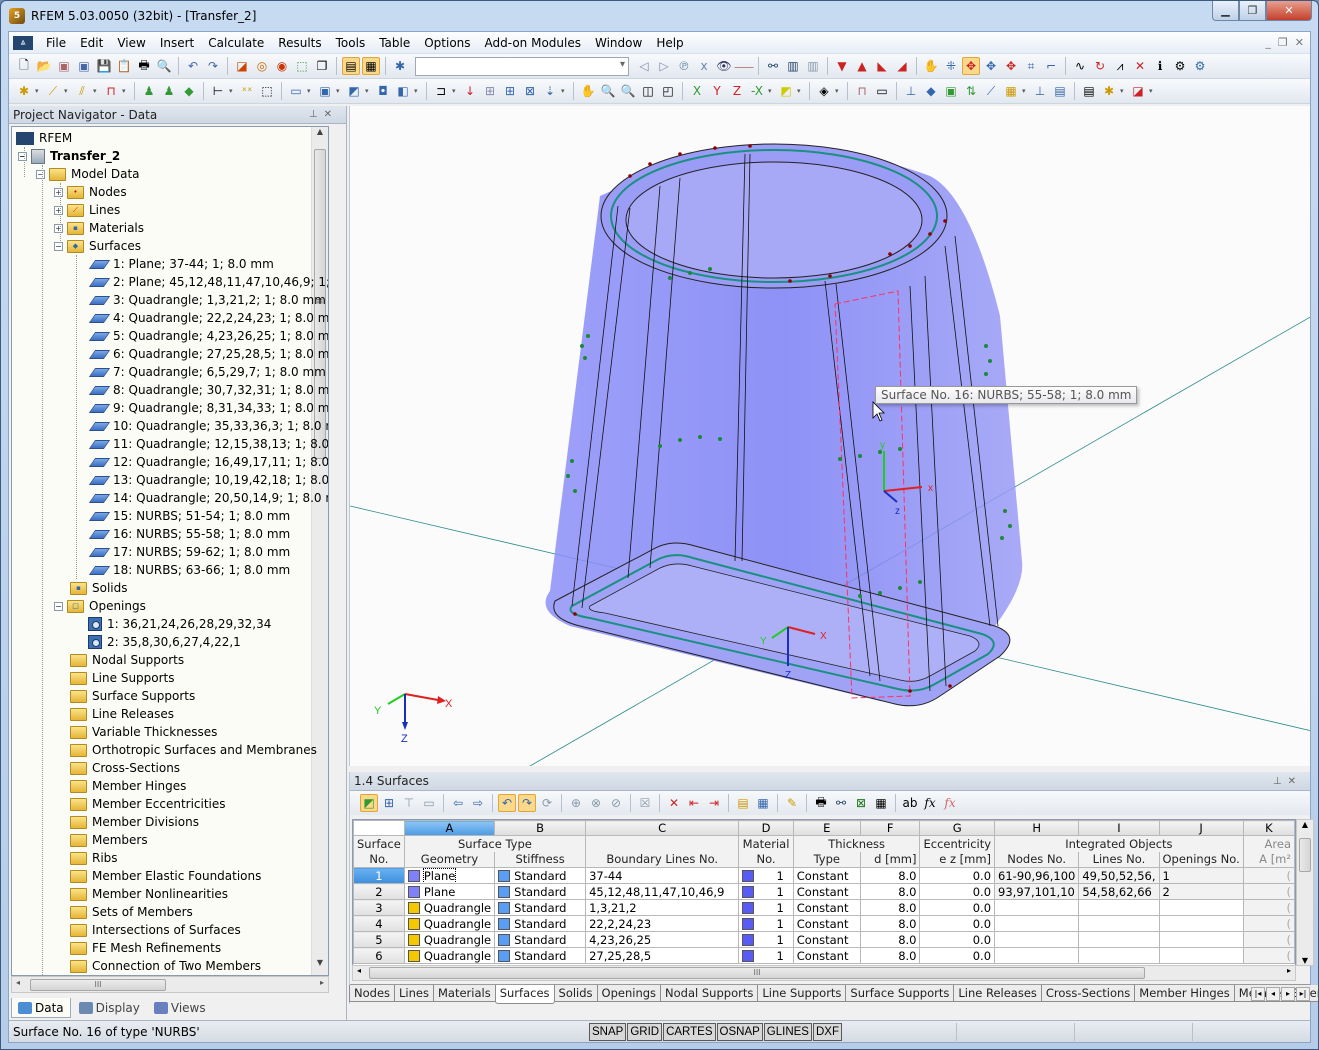 The width and height of the screenshot is (1319, 1050). I want to click on support-red-icon: ▼, so click(842, 66).